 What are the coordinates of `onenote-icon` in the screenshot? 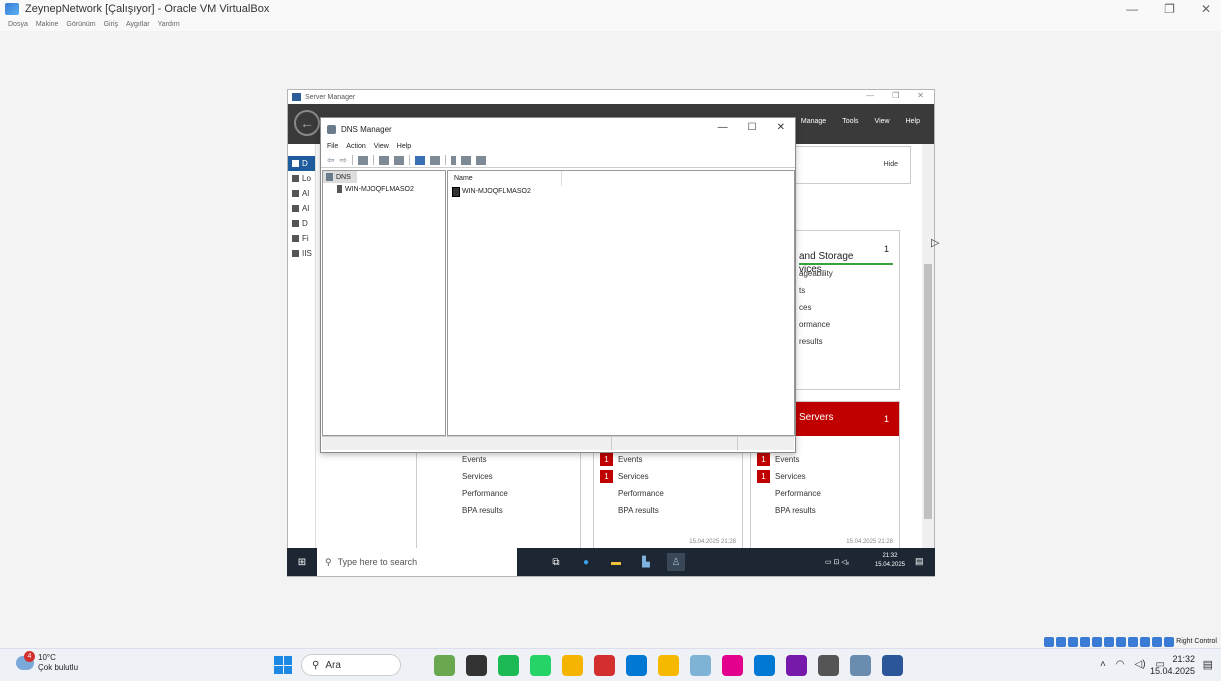 It's located at (796, 665).